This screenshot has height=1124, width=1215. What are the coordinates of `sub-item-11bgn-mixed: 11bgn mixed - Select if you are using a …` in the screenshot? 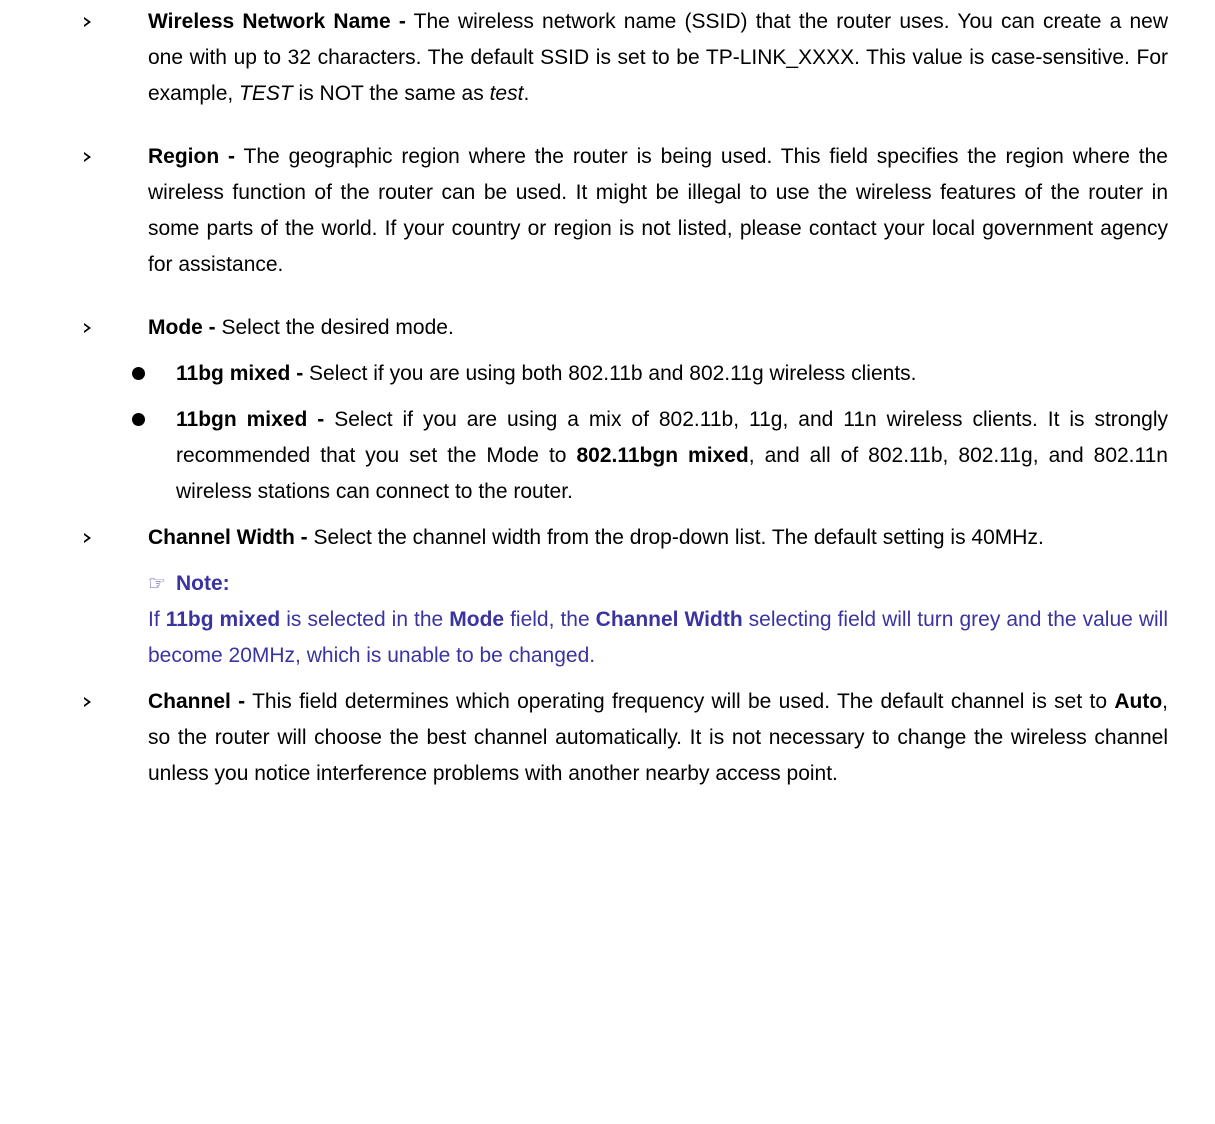 It's located at (650, 456).